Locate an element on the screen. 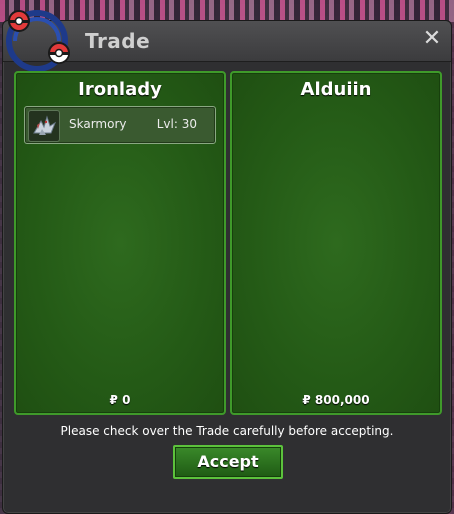  player-name-right: Alduiin is located at coordinates (336, 89).